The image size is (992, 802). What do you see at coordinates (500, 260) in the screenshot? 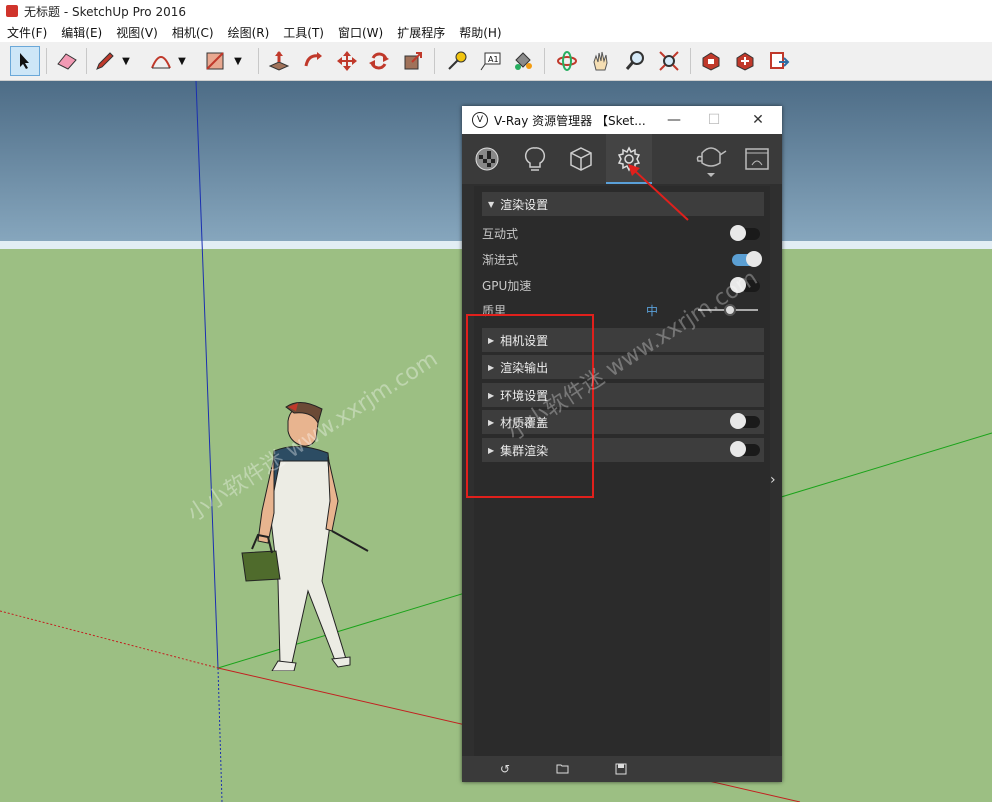
I see `option-label-progressive: 渐进式` at bounding box center [500, 260].